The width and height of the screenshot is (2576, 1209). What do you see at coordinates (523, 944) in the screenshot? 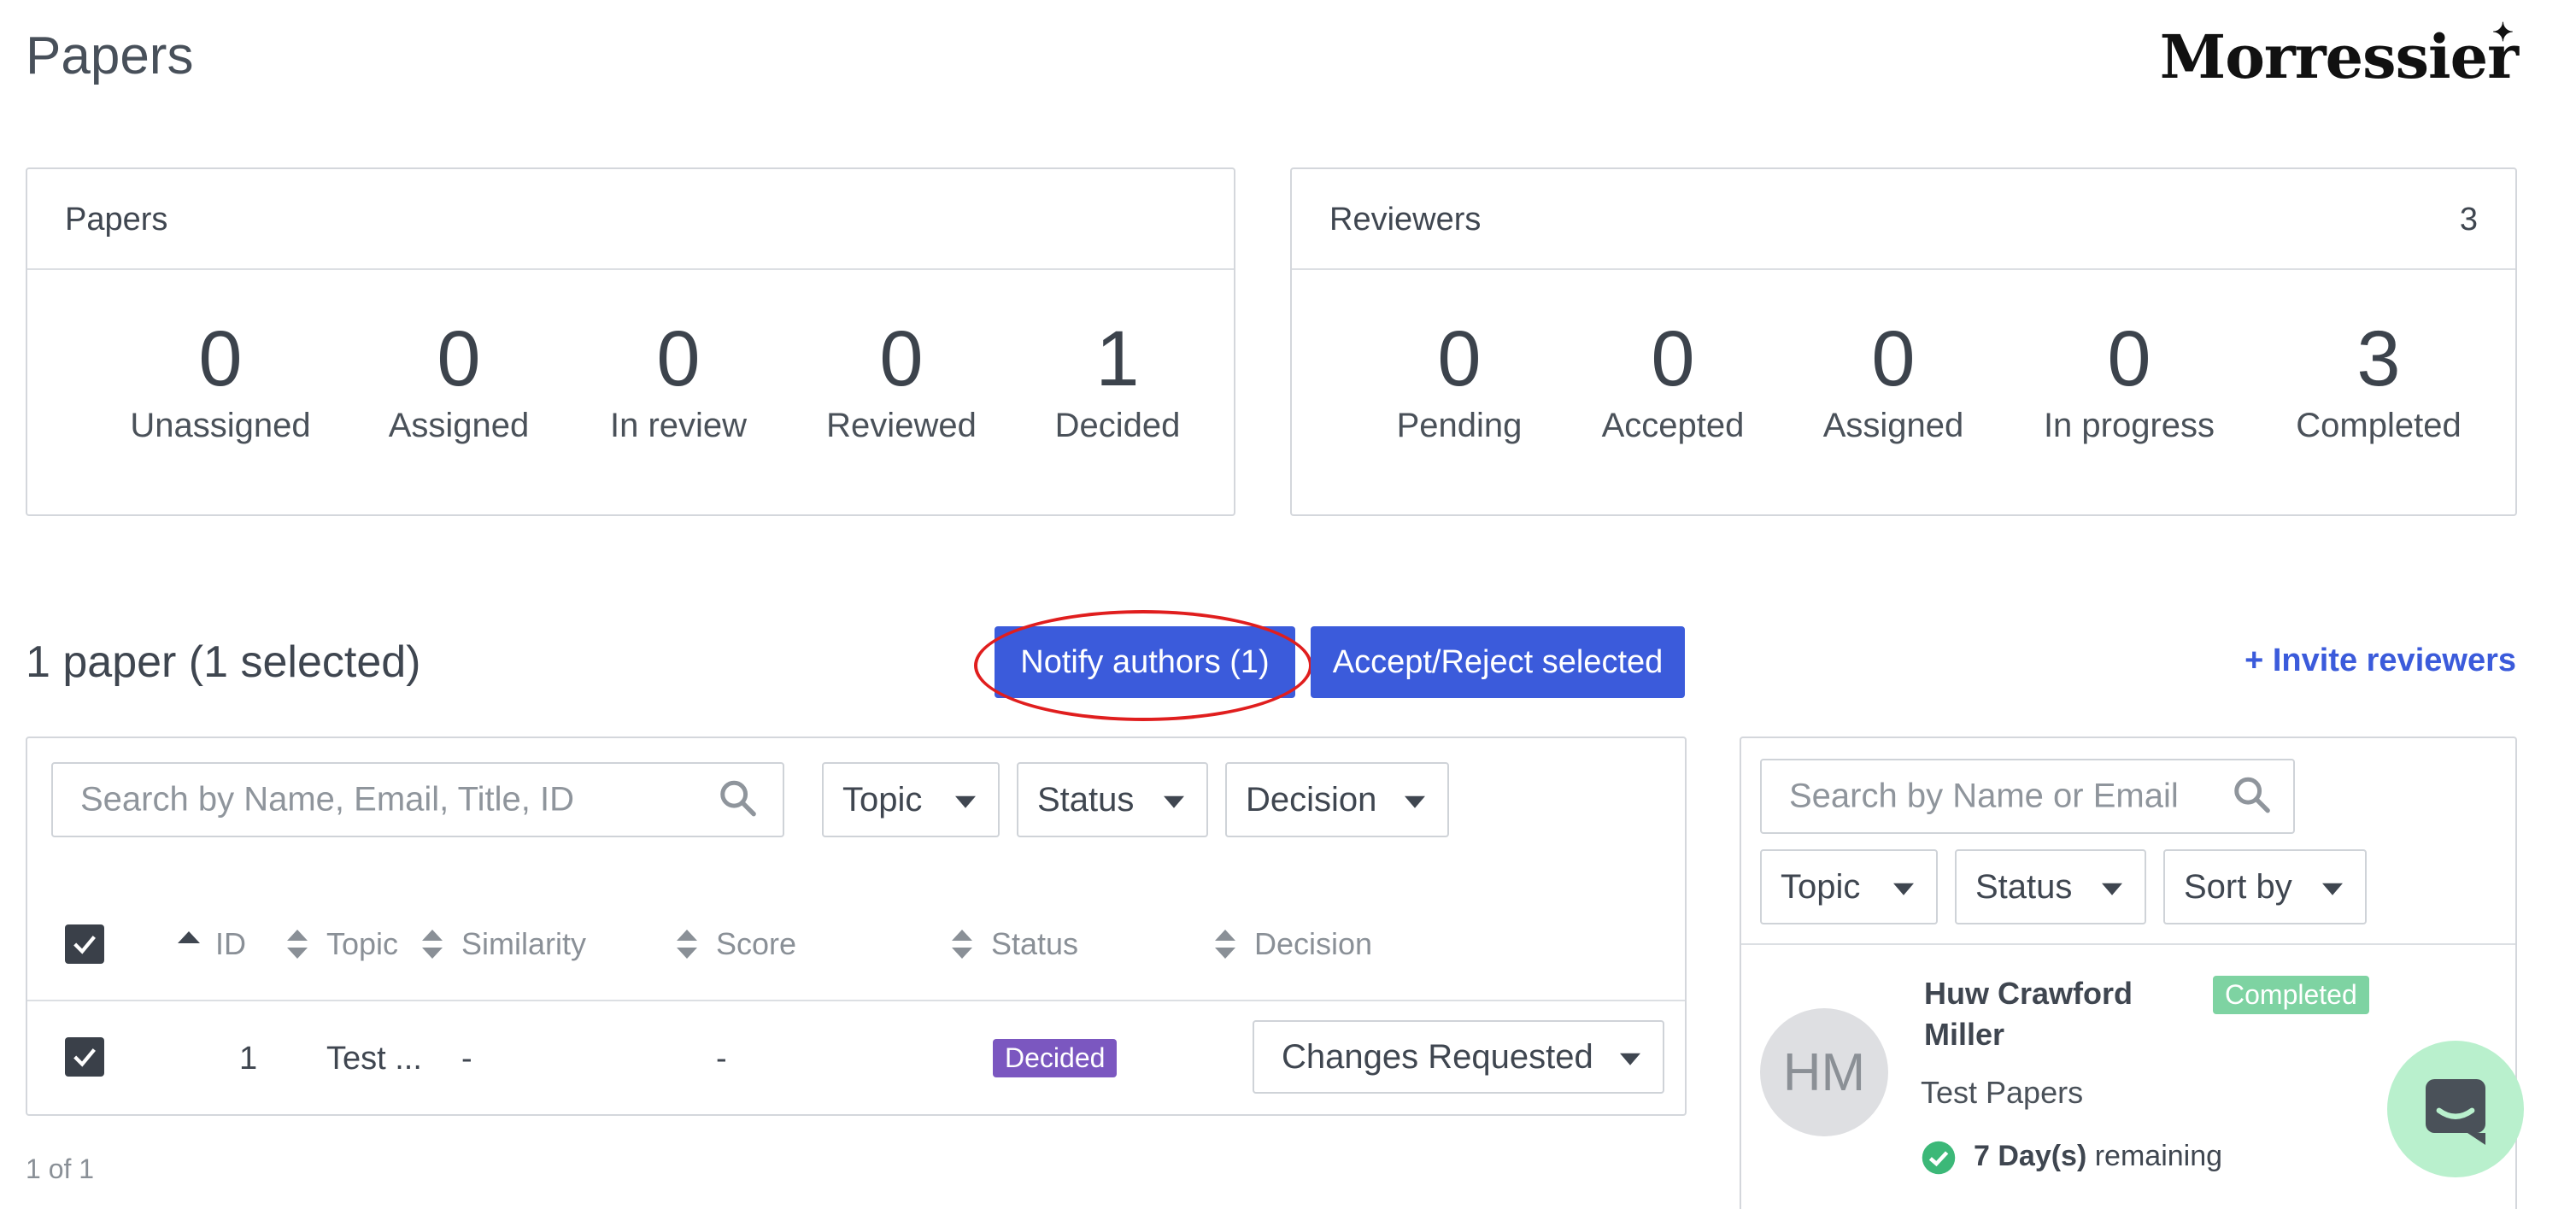
I see `column-header-similarity: Similarity` at bounding box center [523, 944].